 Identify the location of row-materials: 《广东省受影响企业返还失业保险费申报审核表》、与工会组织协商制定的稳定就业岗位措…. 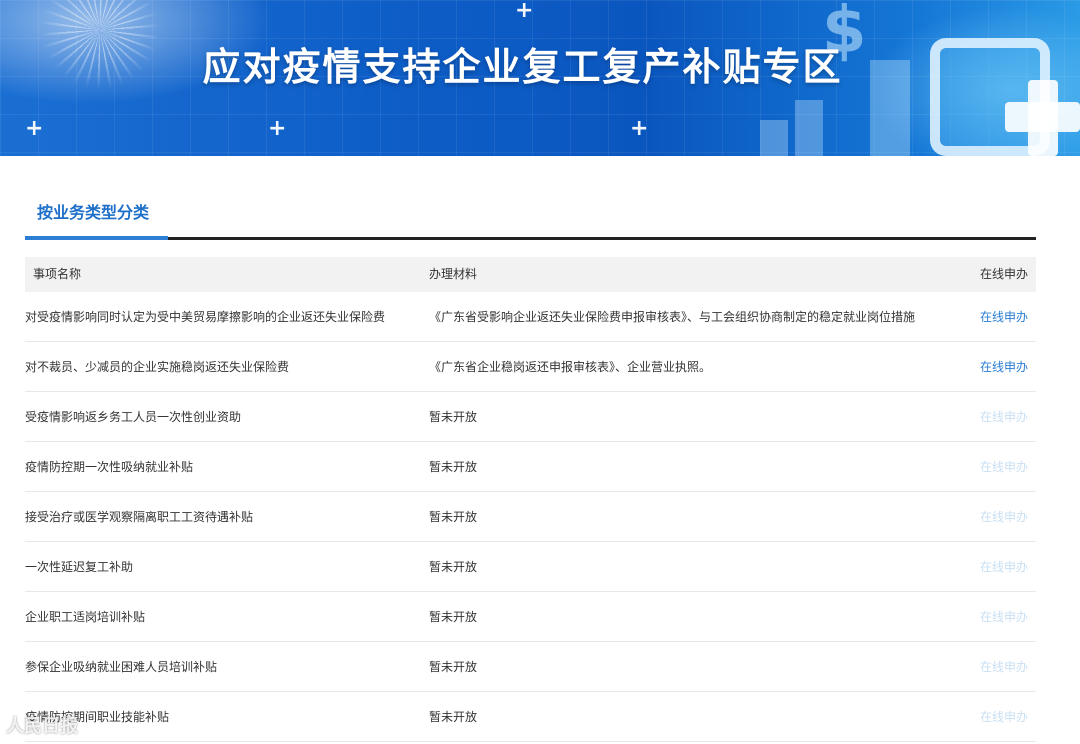
(672, 317).